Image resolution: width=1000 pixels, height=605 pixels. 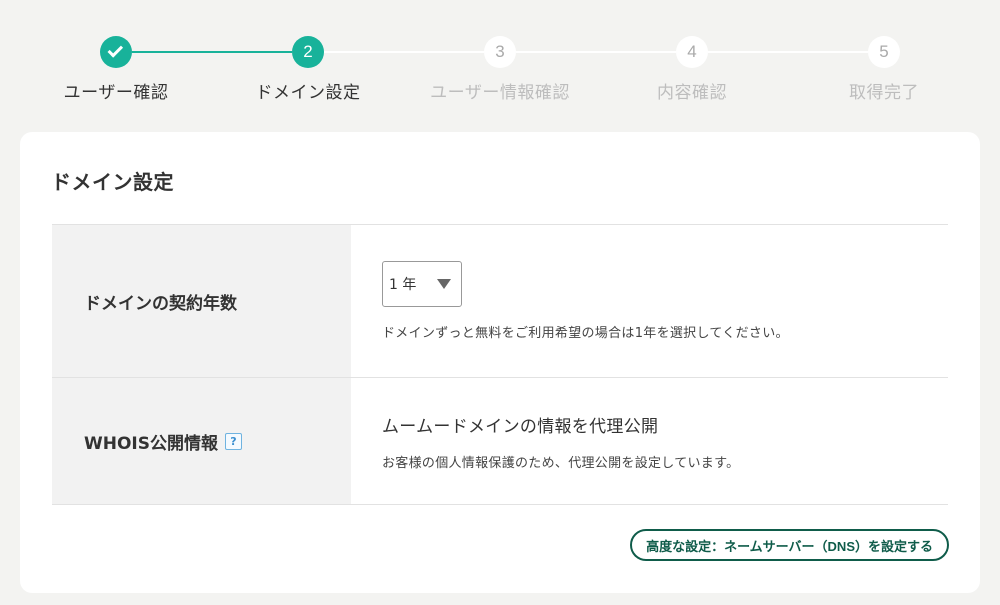 What do you see at coordinates (201, 301) in the screenshot?
I see `contract-years-label: ドメインの契約年数` at bounding box center [201, 301].